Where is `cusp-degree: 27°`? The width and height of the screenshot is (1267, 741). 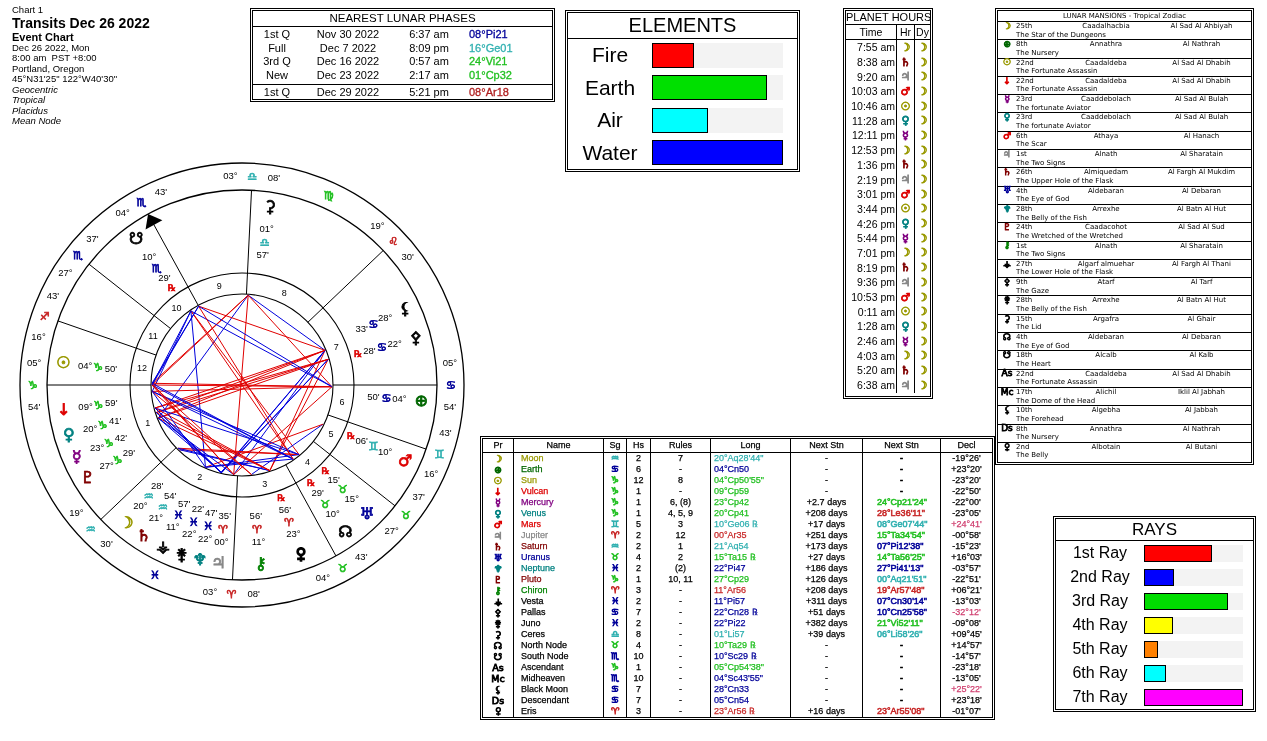 cusp-degree: 27° is located at coordinates (65, 273).